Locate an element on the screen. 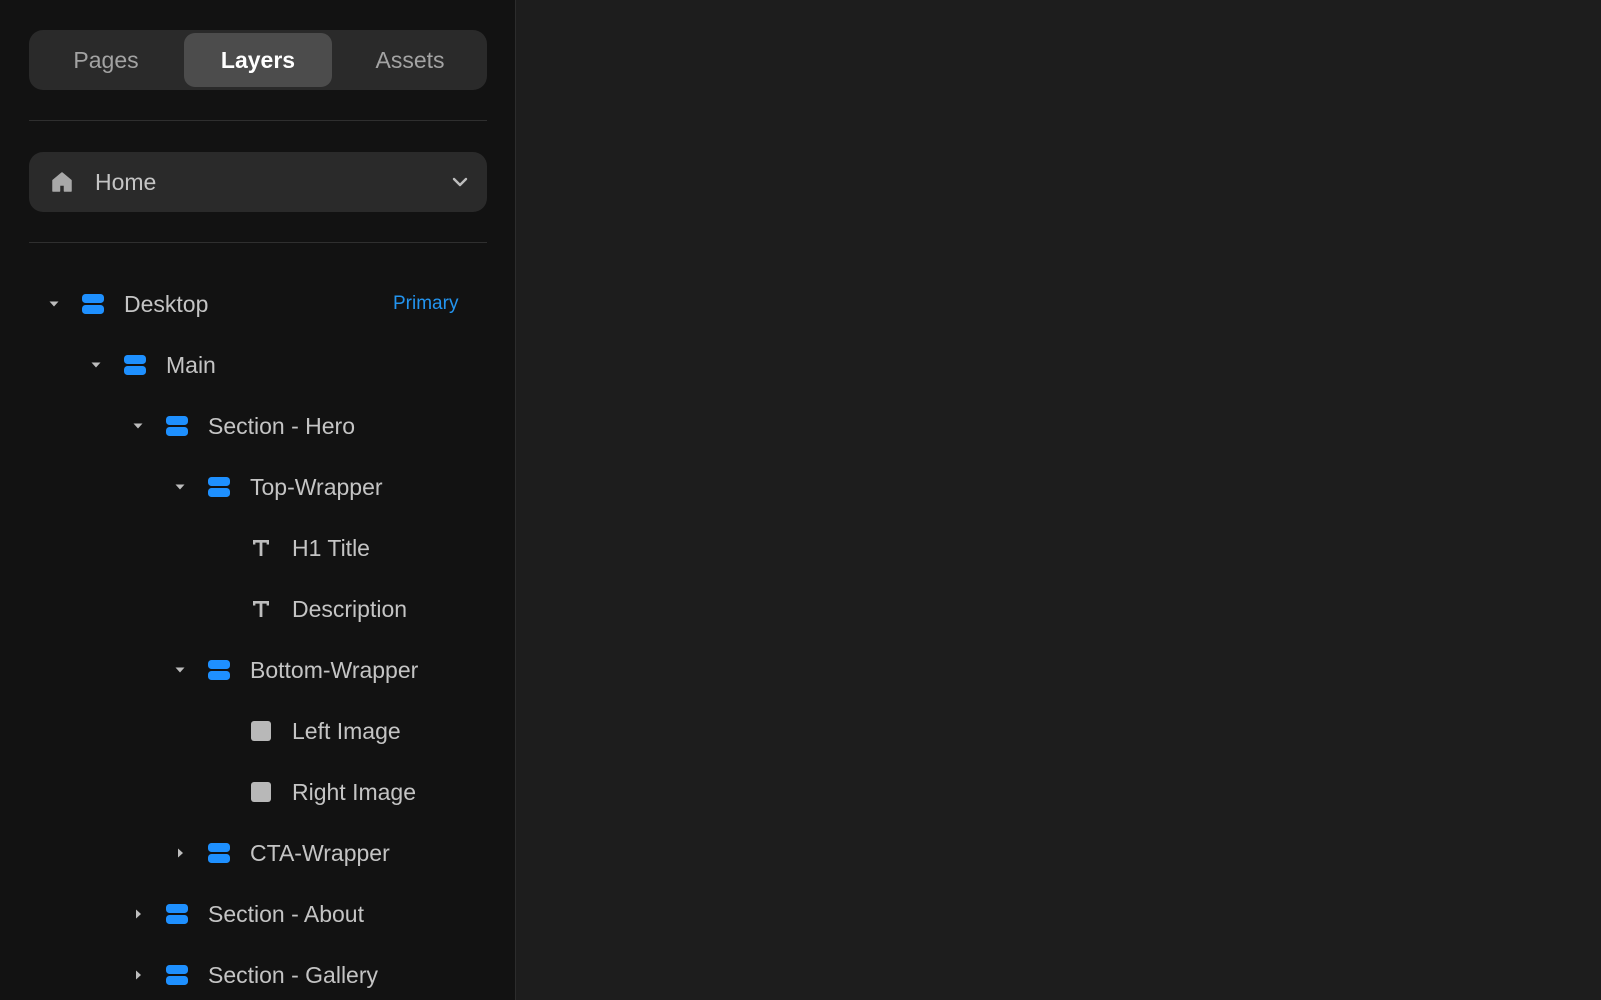 The width and height of the screenshot is (1601, 1000). tab-layers: Layers is located at coordinates (258, 60).